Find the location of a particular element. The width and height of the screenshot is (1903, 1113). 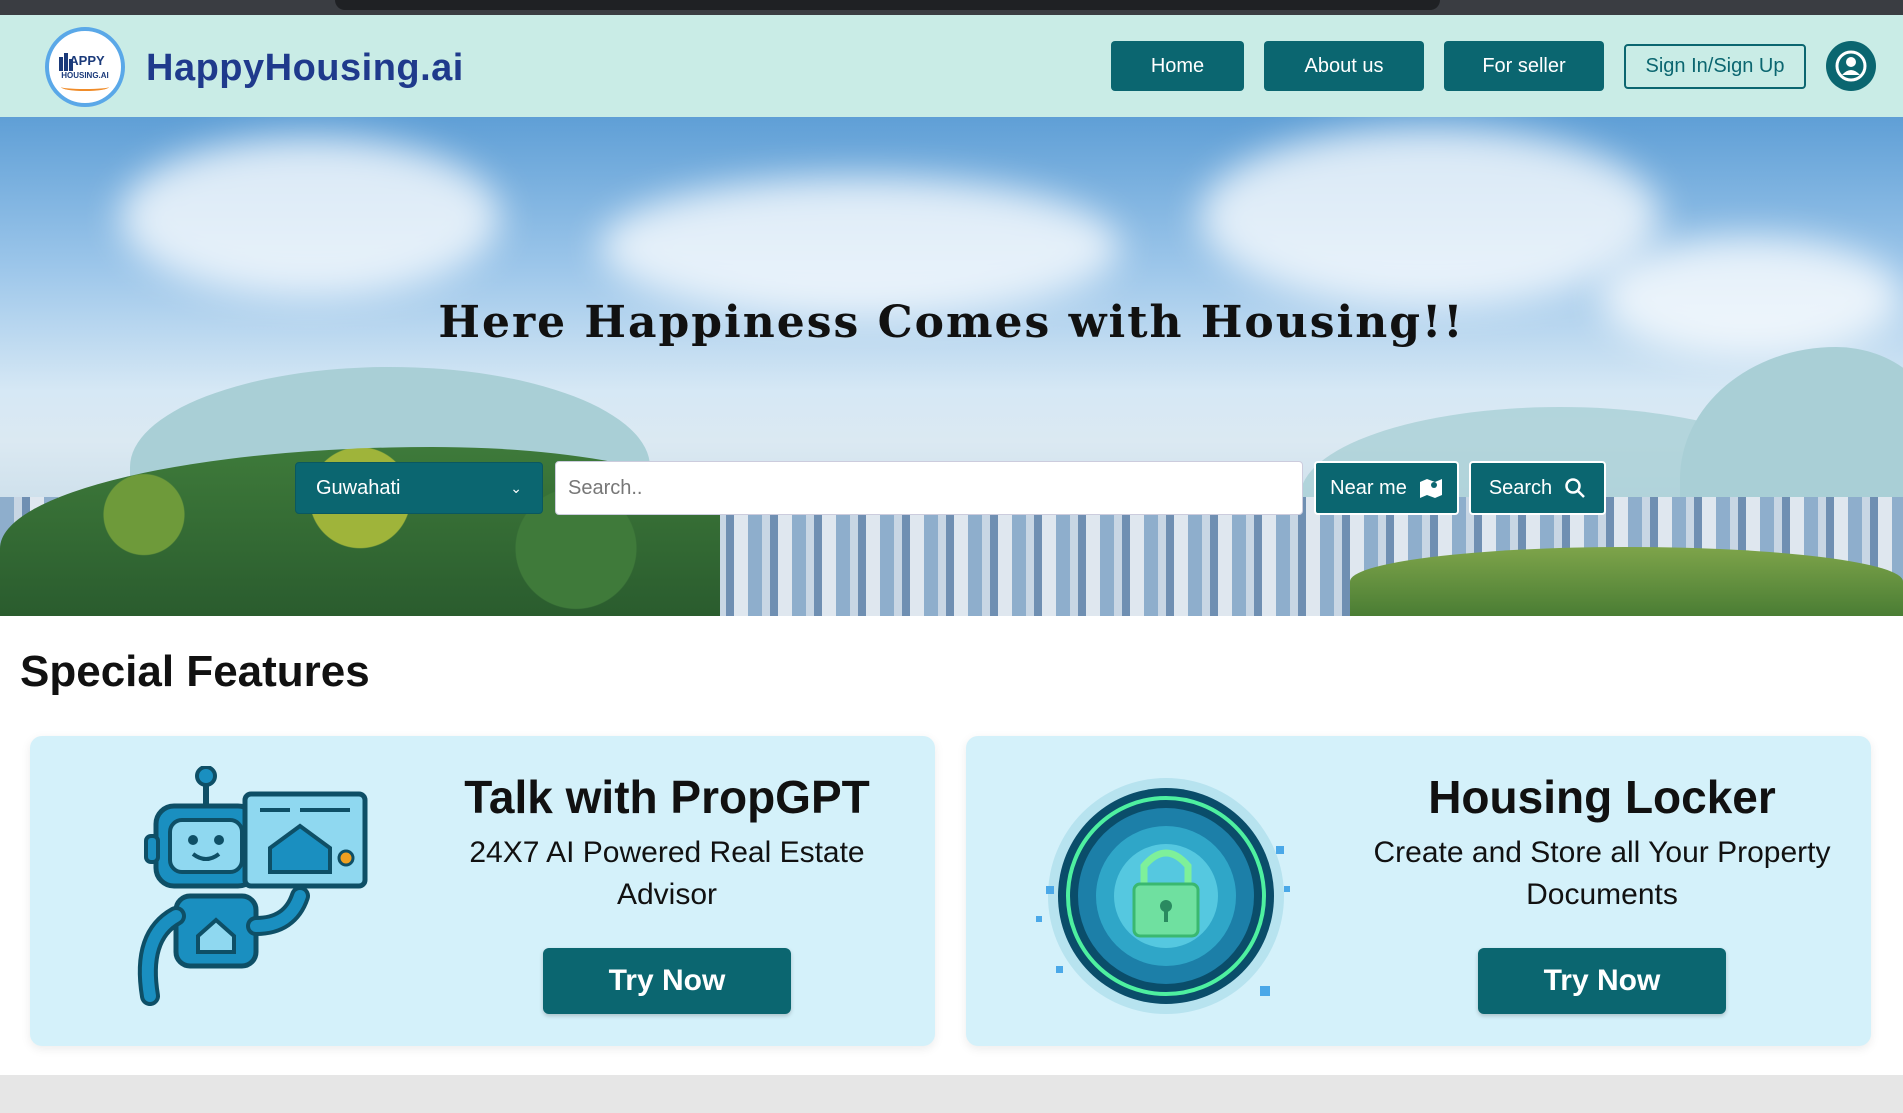

hero-trees is located at coordinates (1626, 581).